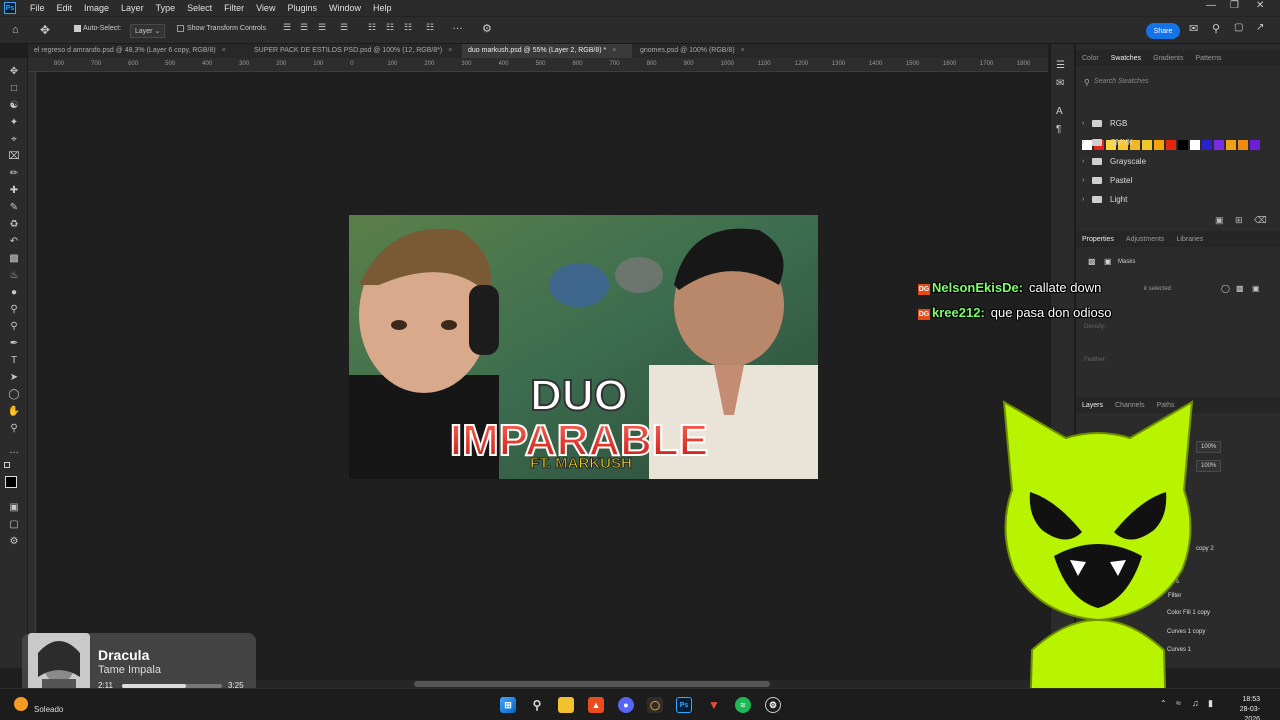  Describe the element at coordinates (199, 8) in the screenshot. I see `menu-select: Select` at that location.